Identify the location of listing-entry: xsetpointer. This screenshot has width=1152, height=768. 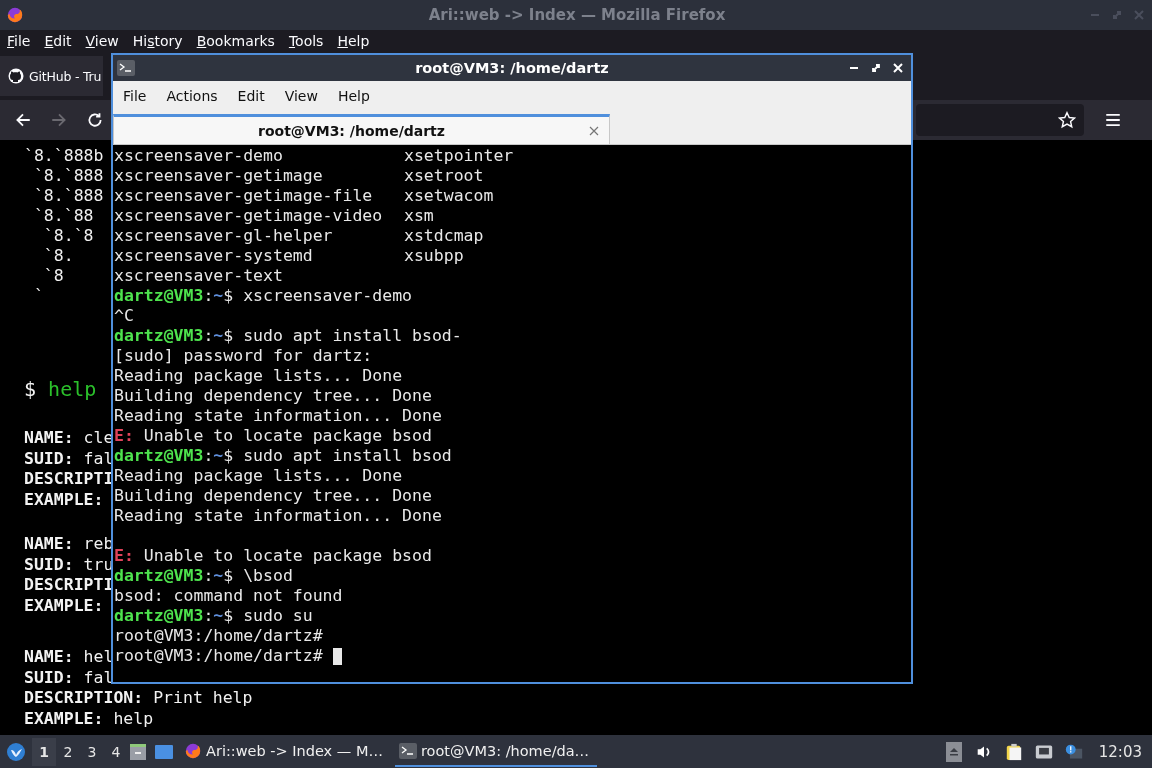
(459, 156).